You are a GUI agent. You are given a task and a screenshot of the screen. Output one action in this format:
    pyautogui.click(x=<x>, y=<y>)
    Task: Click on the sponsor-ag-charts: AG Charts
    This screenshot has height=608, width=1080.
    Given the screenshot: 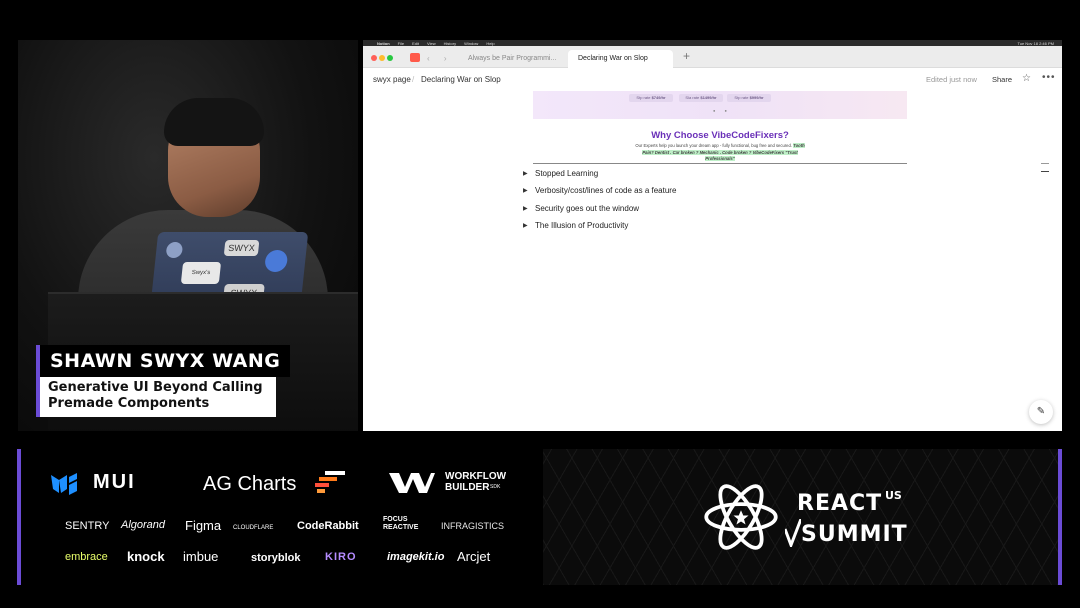 What is the action you would take?
    pyautogui.click(x=250, y=484)
    